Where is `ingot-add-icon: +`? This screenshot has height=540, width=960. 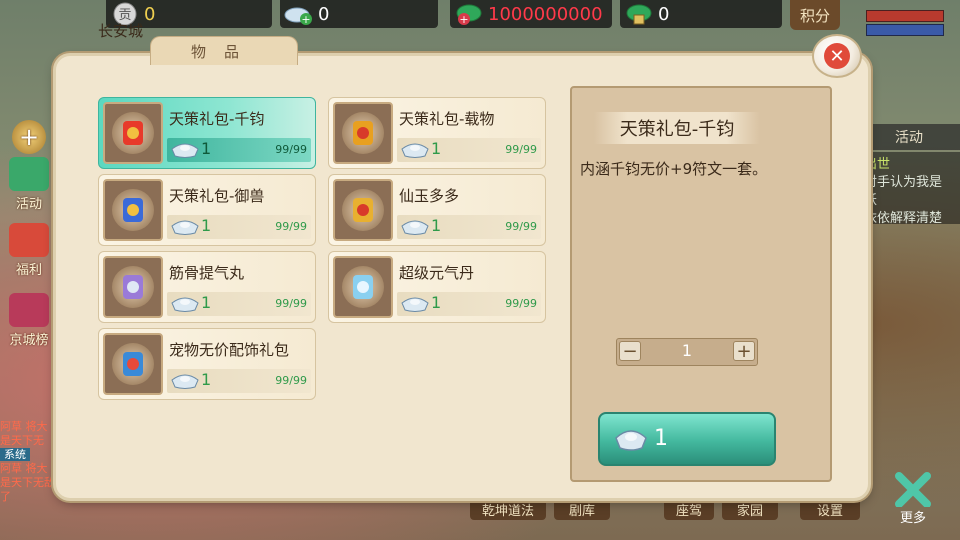
ingot-add-icon: + is located at coordinates (299, 14).